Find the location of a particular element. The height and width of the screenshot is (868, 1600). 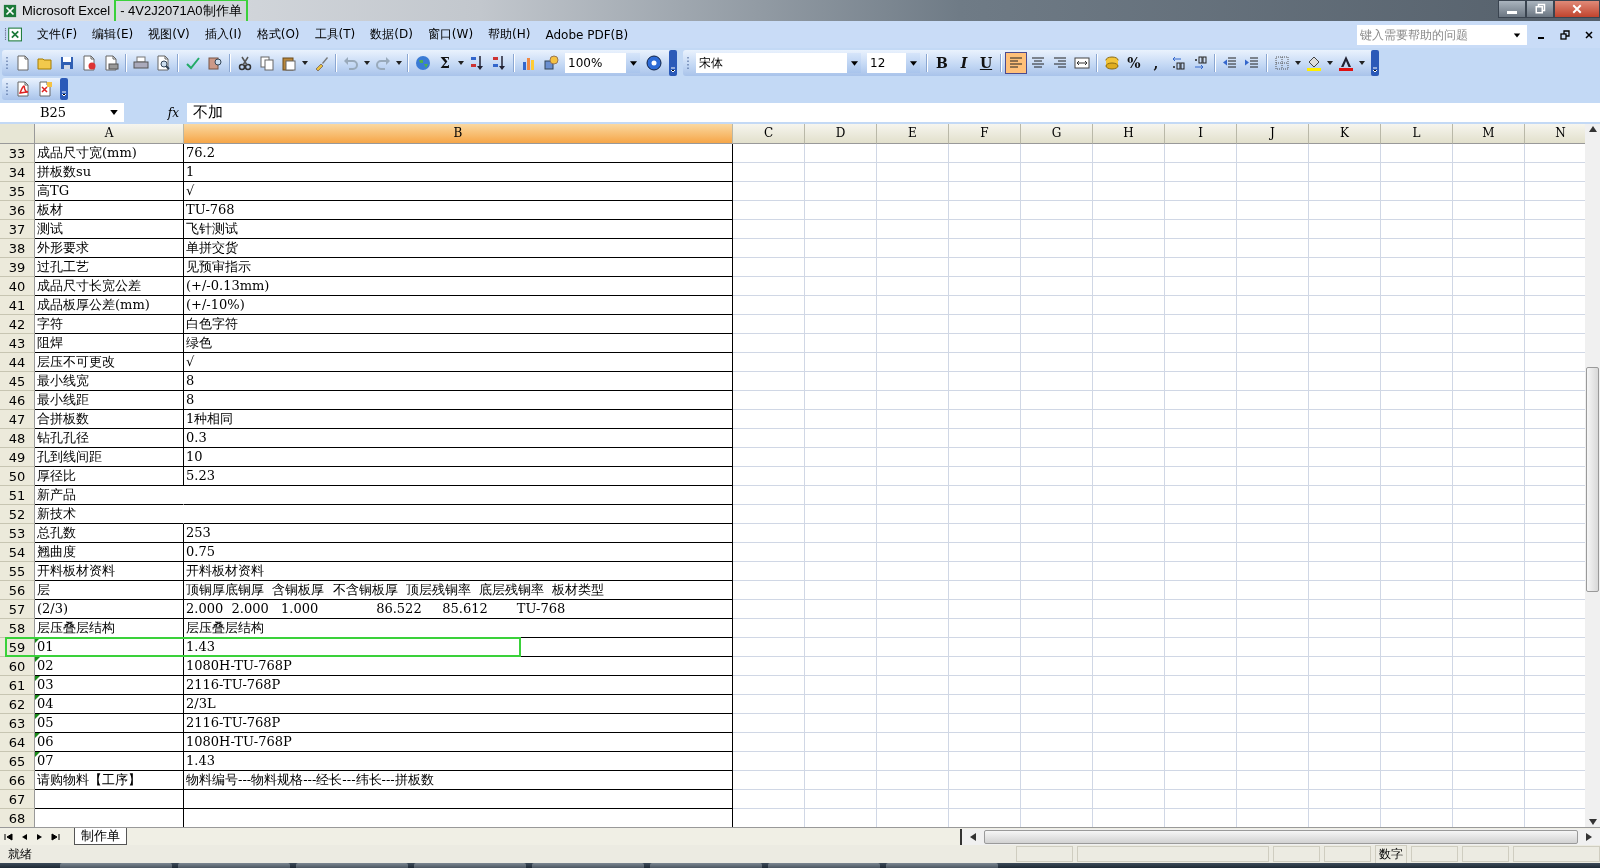

column-header: E is located at coordinates (913, 134).